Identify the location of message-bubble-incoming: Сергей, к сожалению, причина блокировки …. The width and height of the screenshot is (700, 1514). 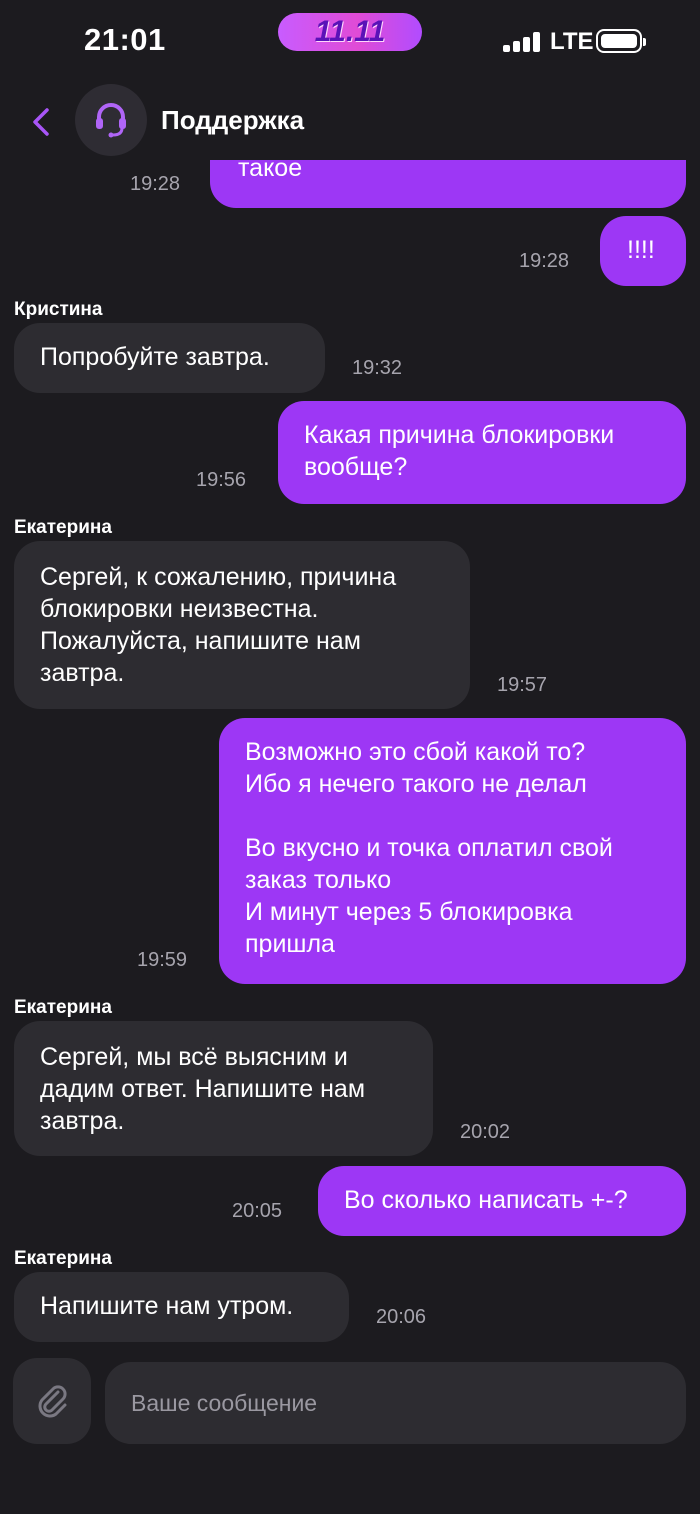
(242, 625).